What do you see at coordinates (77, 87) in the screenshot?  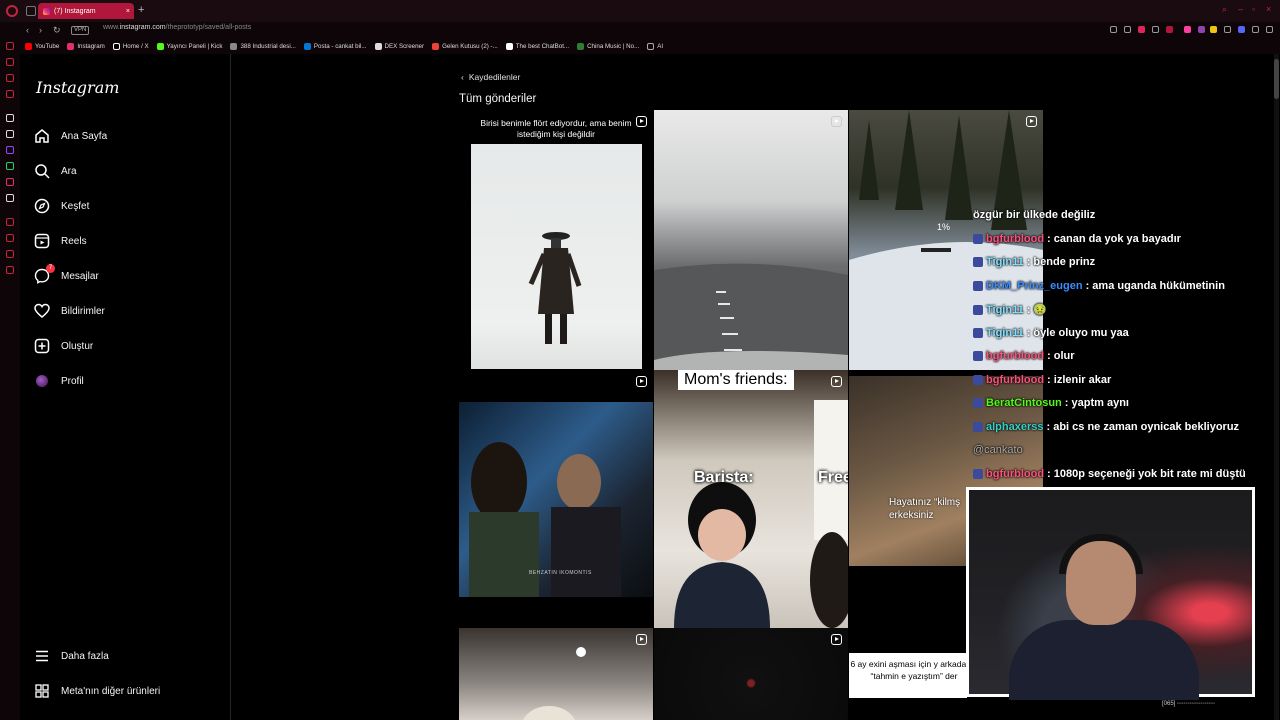 I see `instagram-logo: Instagram` at bounding box center [77, 87].